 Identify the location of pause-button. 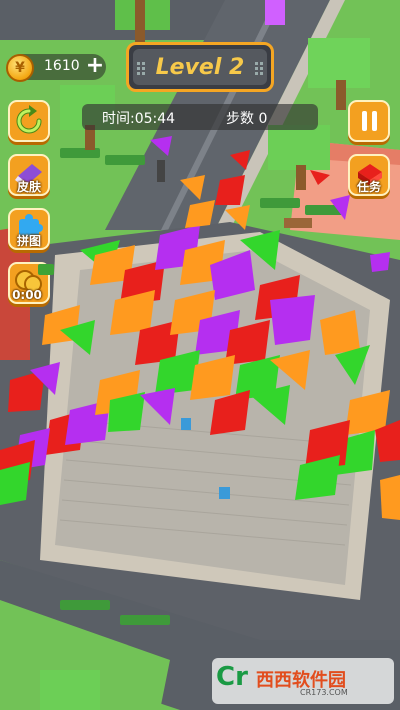
(369, 121).